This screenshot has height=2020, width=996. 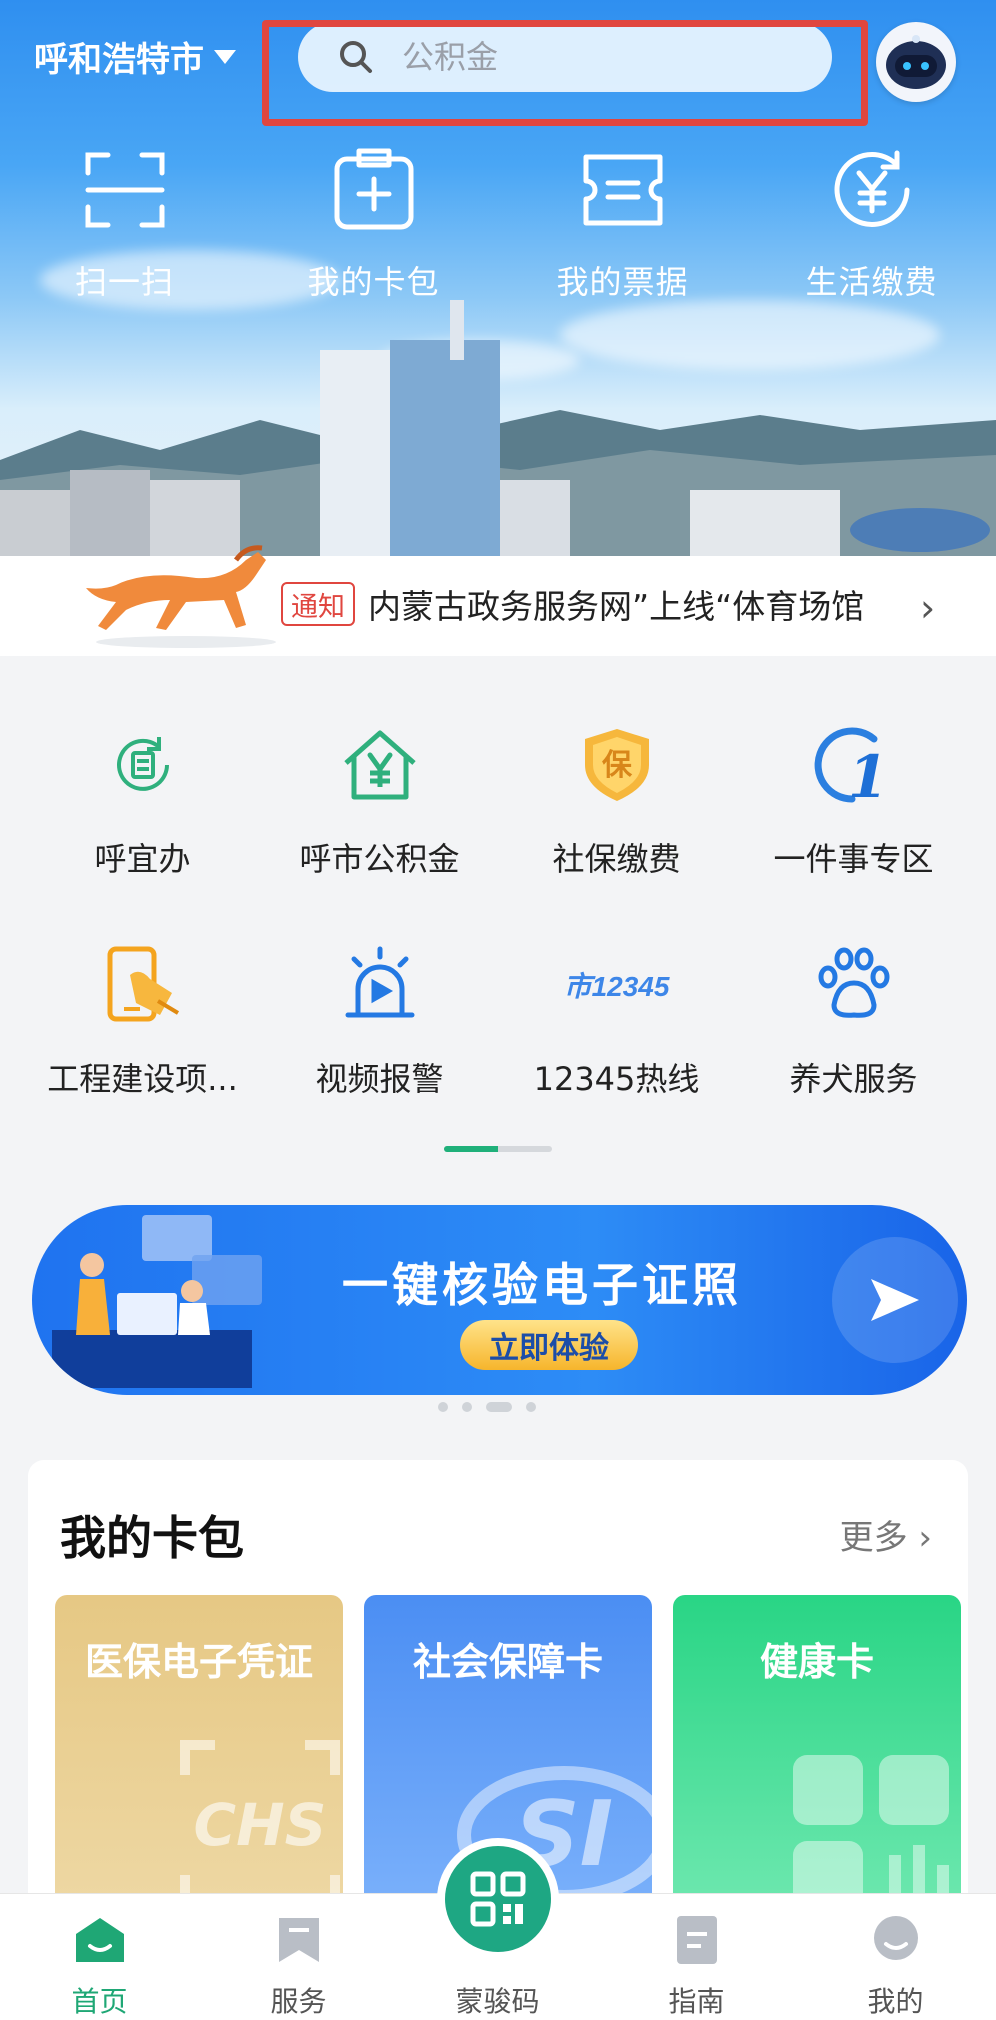 What do you see at coordinates (299, 1940) in the screenshot?
I see `bookmark-icon` at bounding box center [299, 1940].